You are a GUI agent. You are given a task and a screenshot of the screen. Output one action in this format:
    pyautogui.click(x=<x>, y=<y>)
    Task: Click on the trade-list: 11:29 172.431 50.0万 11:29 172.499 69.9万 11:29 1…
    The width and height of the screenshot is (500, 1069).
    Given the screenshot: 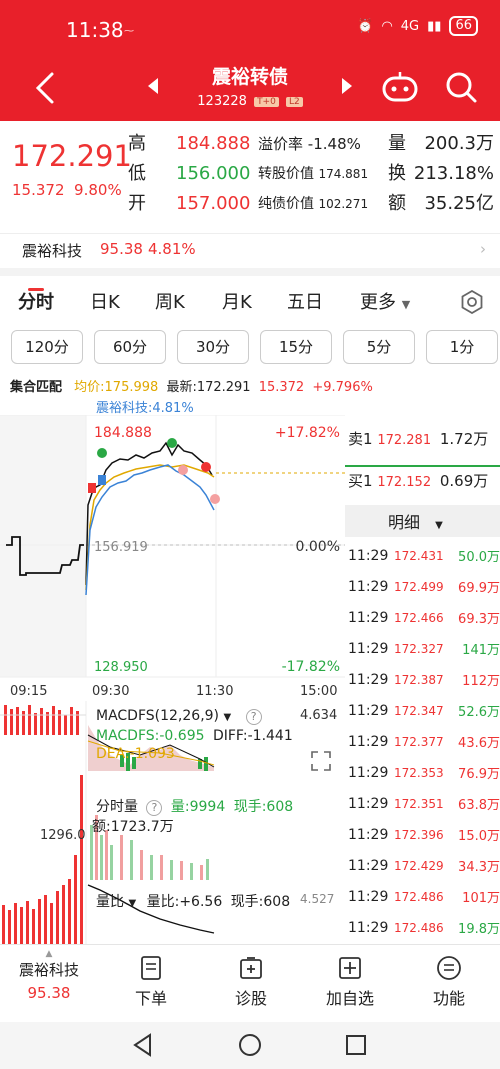 What is the action you would take?
    pyautogui.click(x=424, y=741)
    